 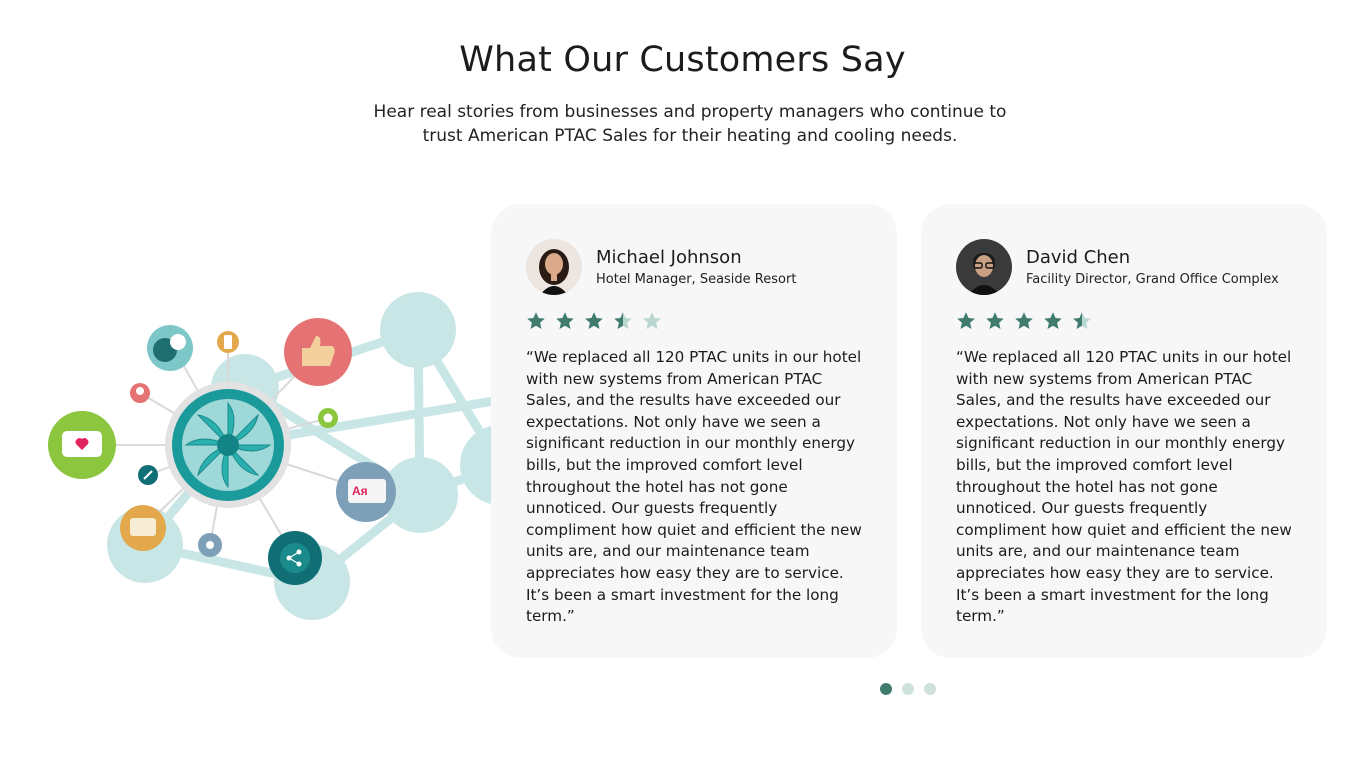 I want to click on person-role: Facility Director, Grand Office Complex, so click(x=1152, y=279).